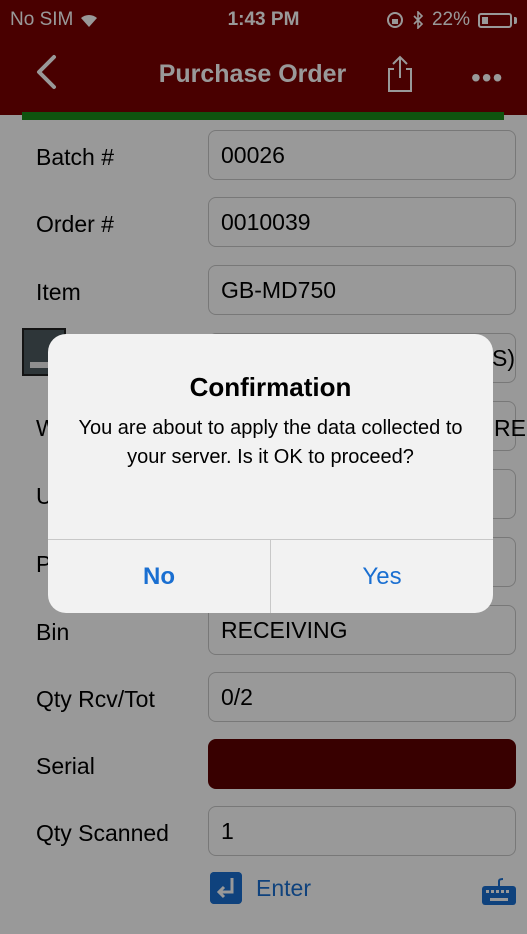 The width and height of the screenshot is (527, 934). I want to click on dialog-actions: No Yes, so click(270, 576).